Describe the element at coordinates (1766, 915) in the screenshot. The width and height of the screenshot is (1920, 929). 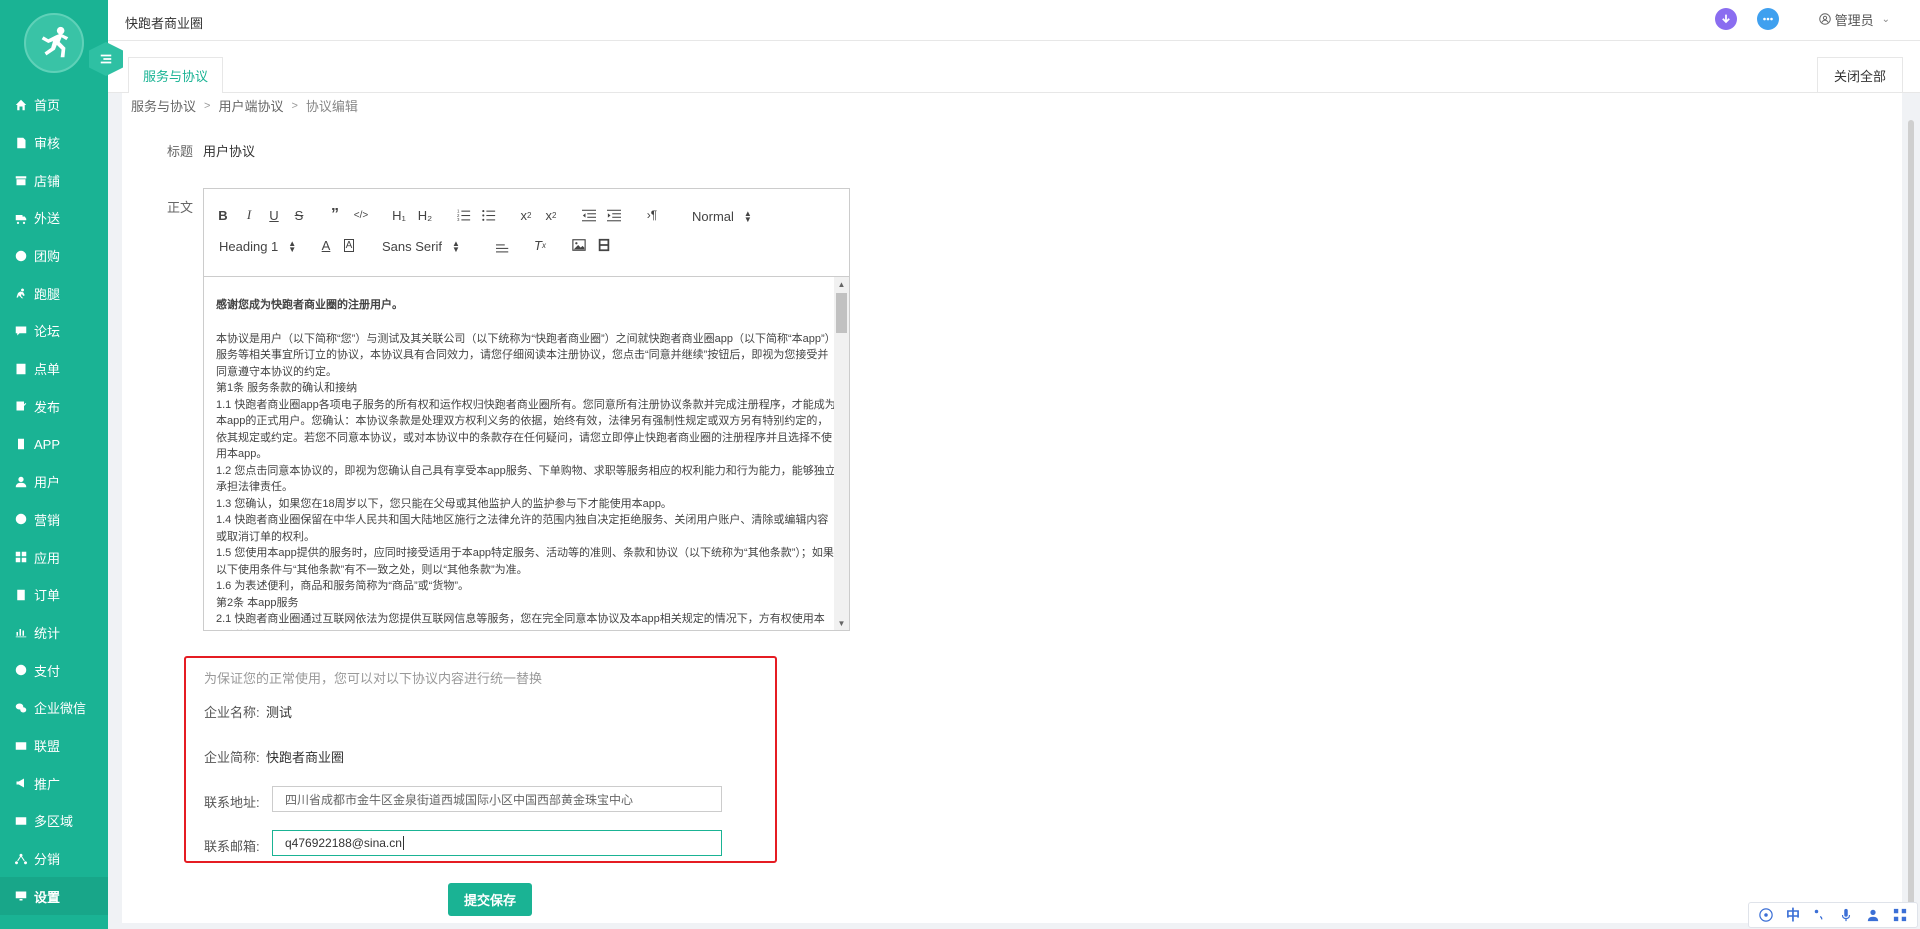
I see `ime-logo-icon` at that location.